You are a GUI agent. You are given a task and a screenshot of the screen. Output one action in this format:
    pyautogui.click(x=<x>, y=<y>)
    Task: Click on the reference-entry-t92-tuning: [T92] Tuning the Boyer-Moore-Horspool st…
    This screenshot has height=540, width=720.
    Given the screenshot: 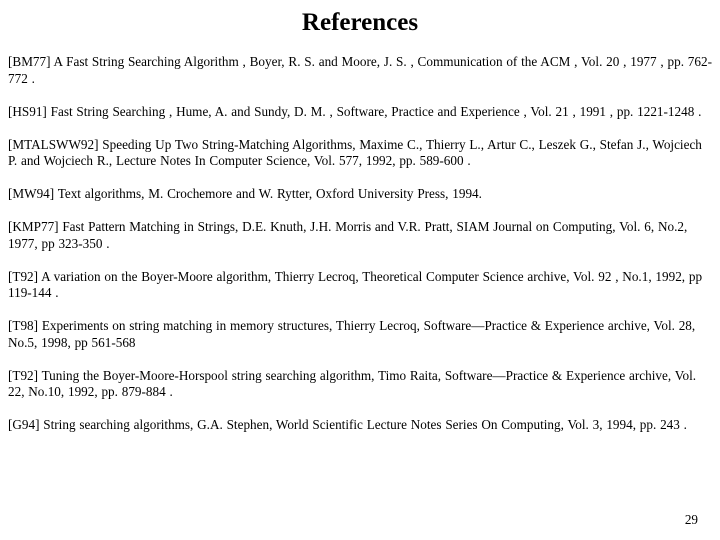 What is the action you would take?
    pyautogui.click(x=352, y=383)
    